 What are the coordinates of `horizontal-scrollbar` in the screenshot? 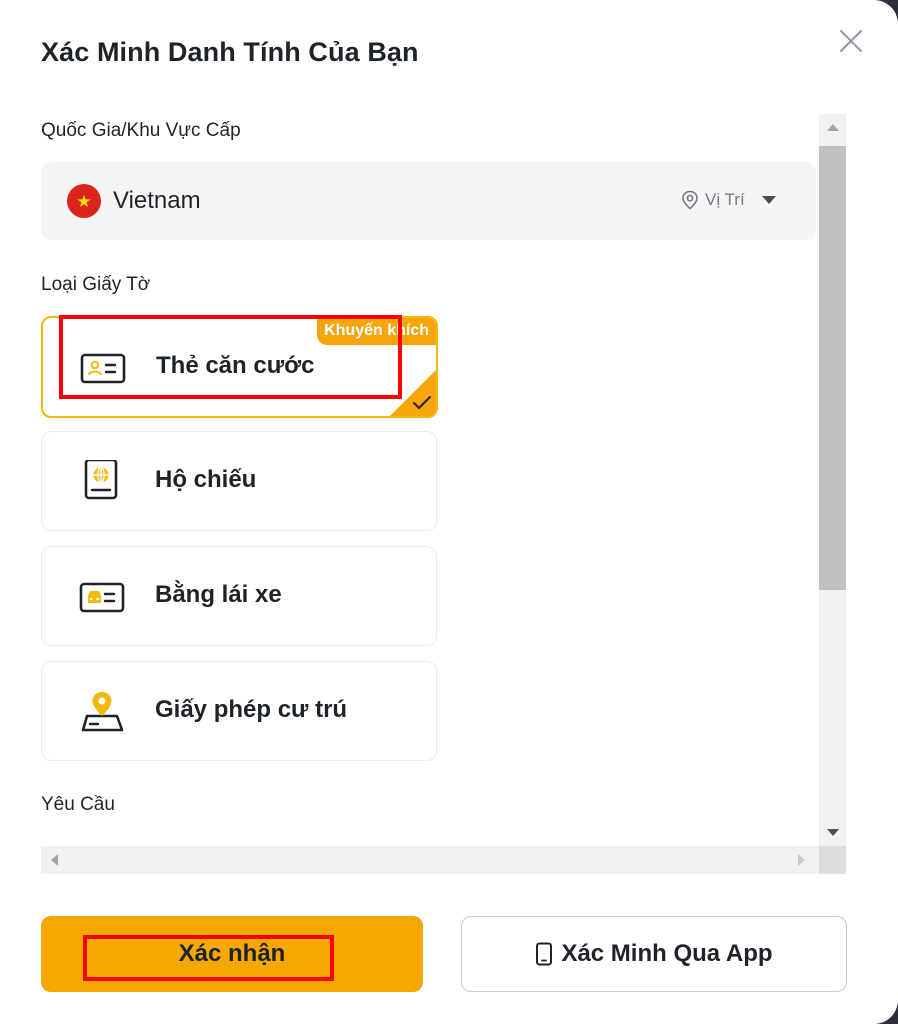 It's located at (430, 860).